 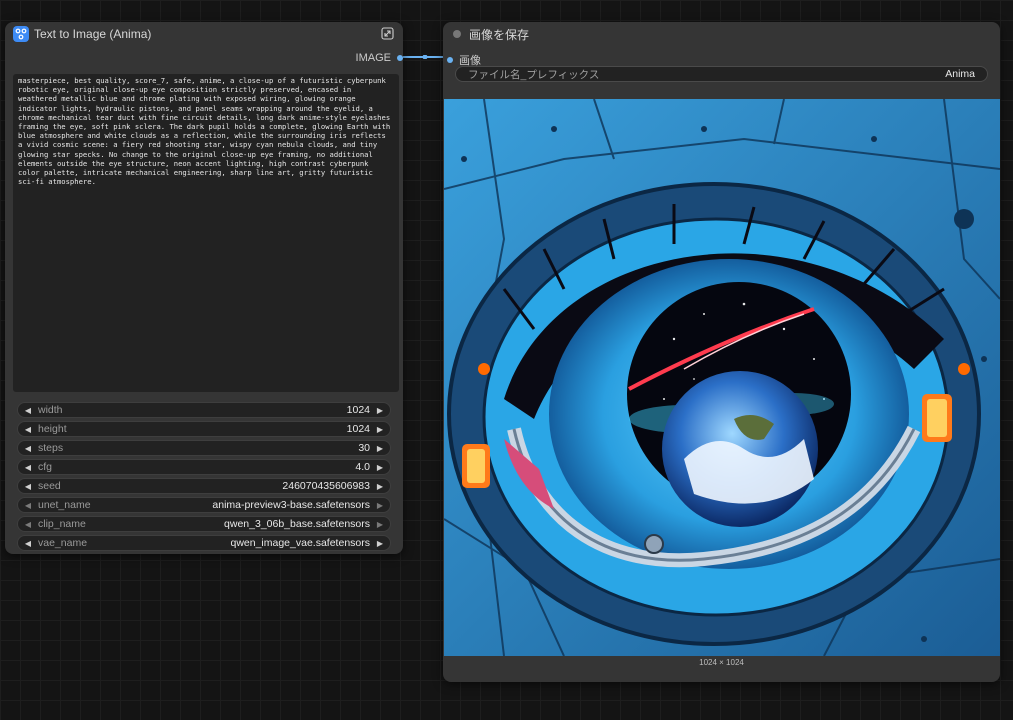 I want to click on widget-value: qwen_3_06b_base.safetensors, so click(x=297, y=524).